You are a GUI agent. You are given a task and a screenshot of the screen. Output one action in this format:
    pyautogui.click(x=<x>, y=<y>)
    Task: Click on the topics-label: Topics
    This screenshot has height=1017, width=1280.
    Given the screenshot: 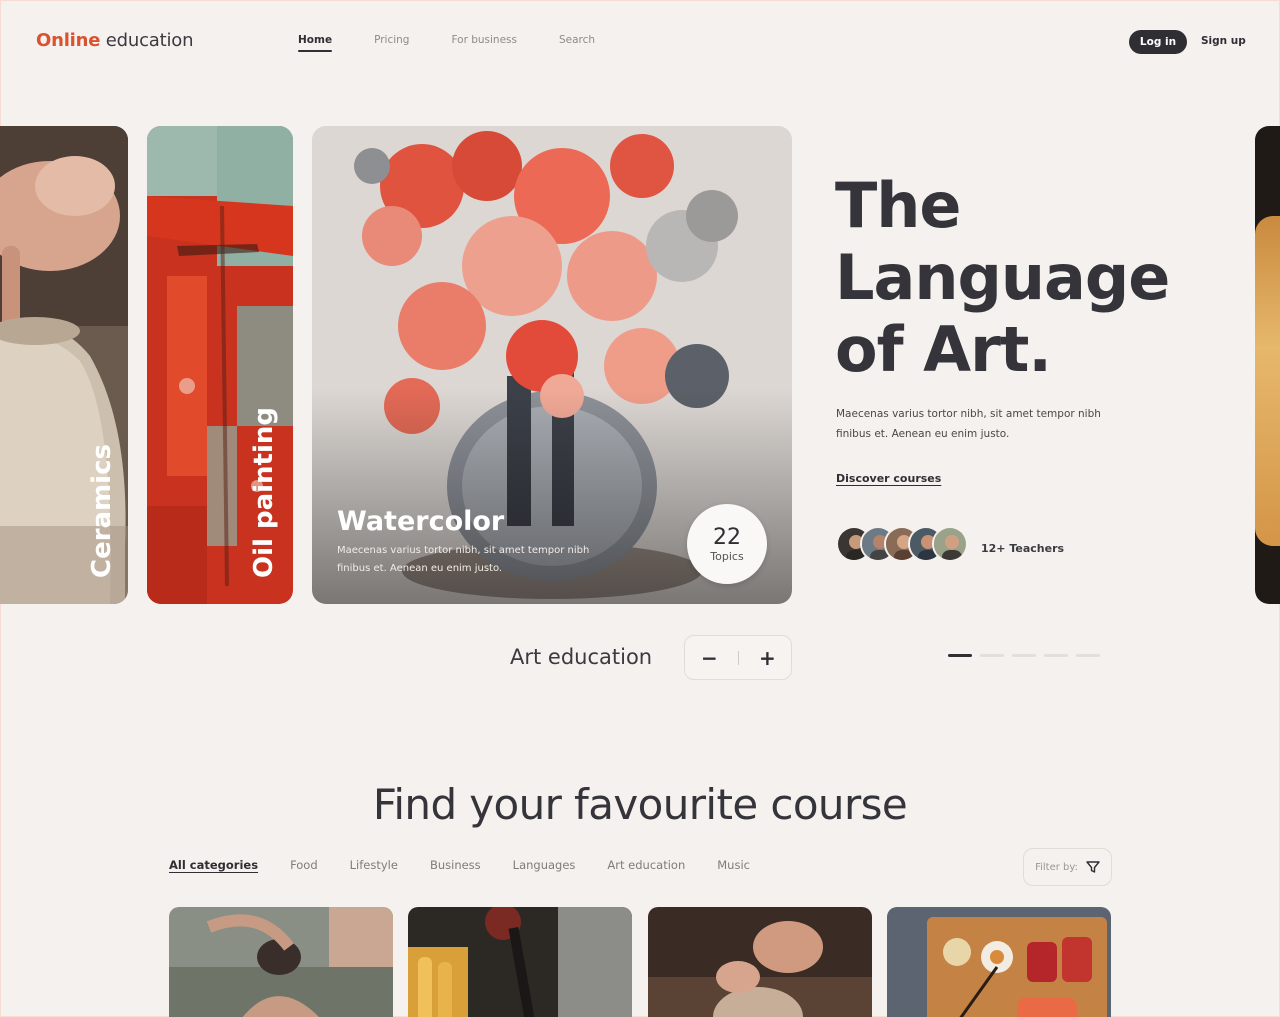 What is the action you would take?
    pyautogui.click(x=727, y=556)
    